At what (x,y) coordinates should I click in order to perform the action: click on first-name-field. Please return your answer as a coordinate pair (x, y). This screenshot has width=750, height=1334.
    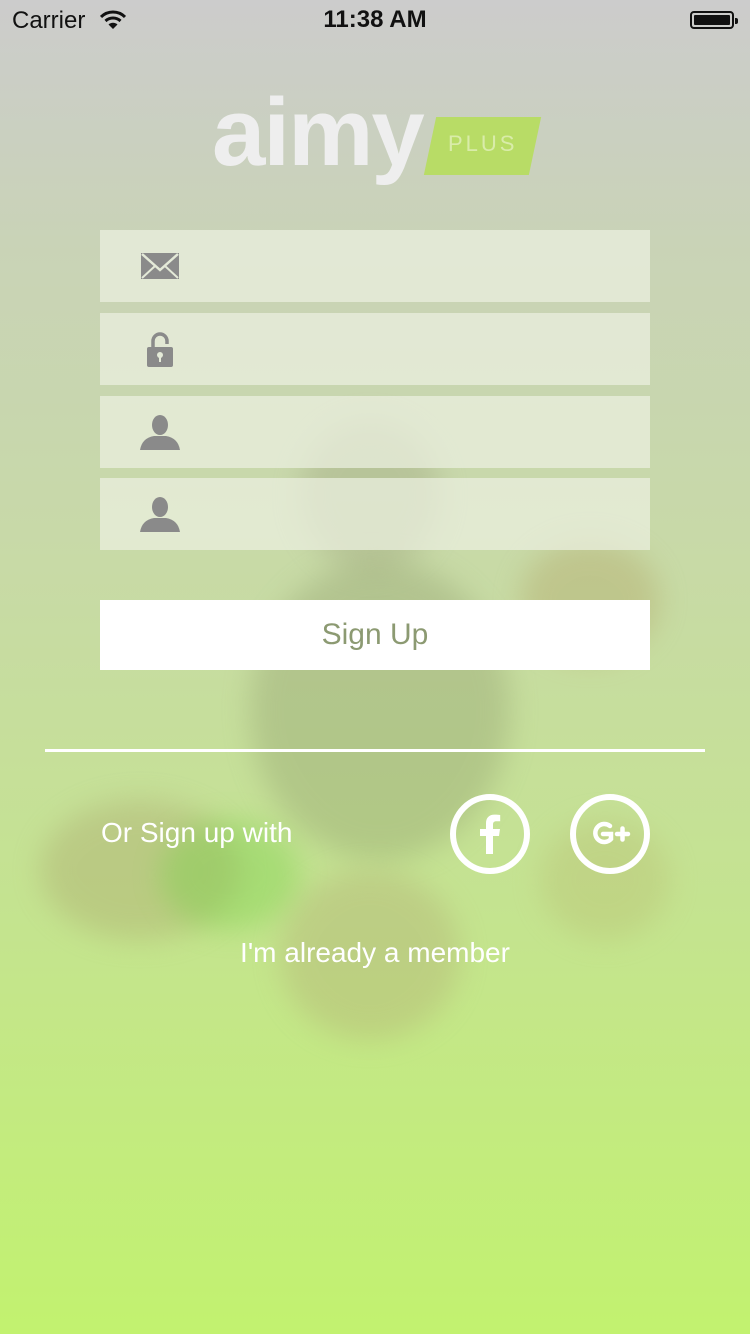
    Looking at the image, I should click on (375, 433).